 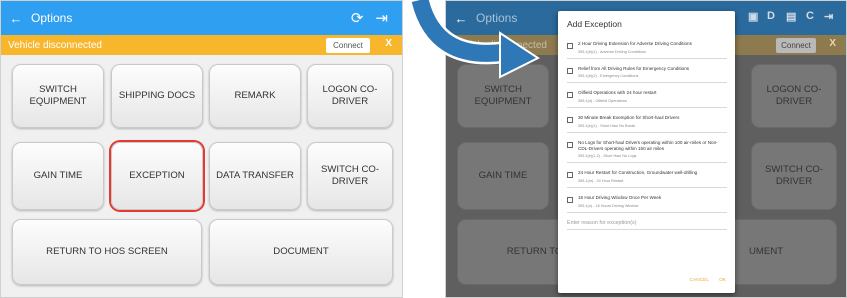 What do you see at coordinates (796, 45) in the screenshot?
I see `connect-button: Connect` at bounding box center [796, 45].